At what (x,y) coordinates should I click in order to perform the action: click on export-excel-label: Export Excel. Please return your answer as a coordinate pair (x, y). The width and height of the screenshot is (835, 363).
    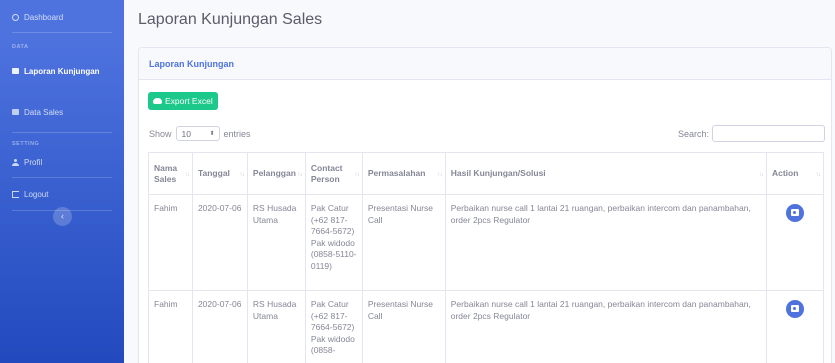
    Looking at the image, I should click on (189, 101).